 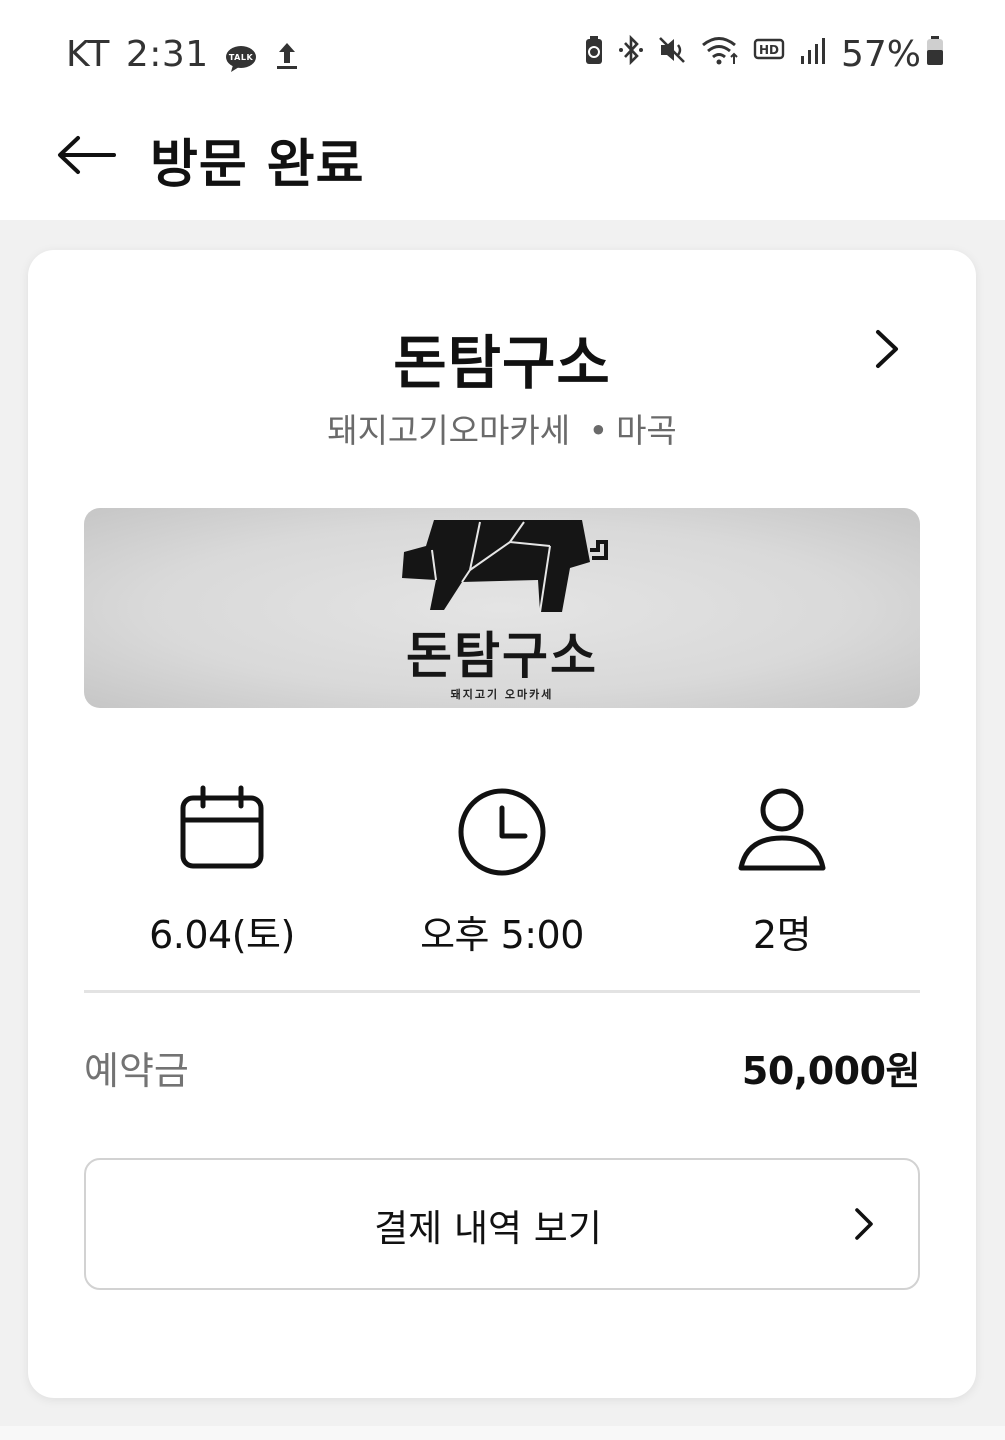 What do you see at coordinates (502, 935) in the screenshot?
I see `time-value: 오후 5:00` at bounding box center [502, 935].